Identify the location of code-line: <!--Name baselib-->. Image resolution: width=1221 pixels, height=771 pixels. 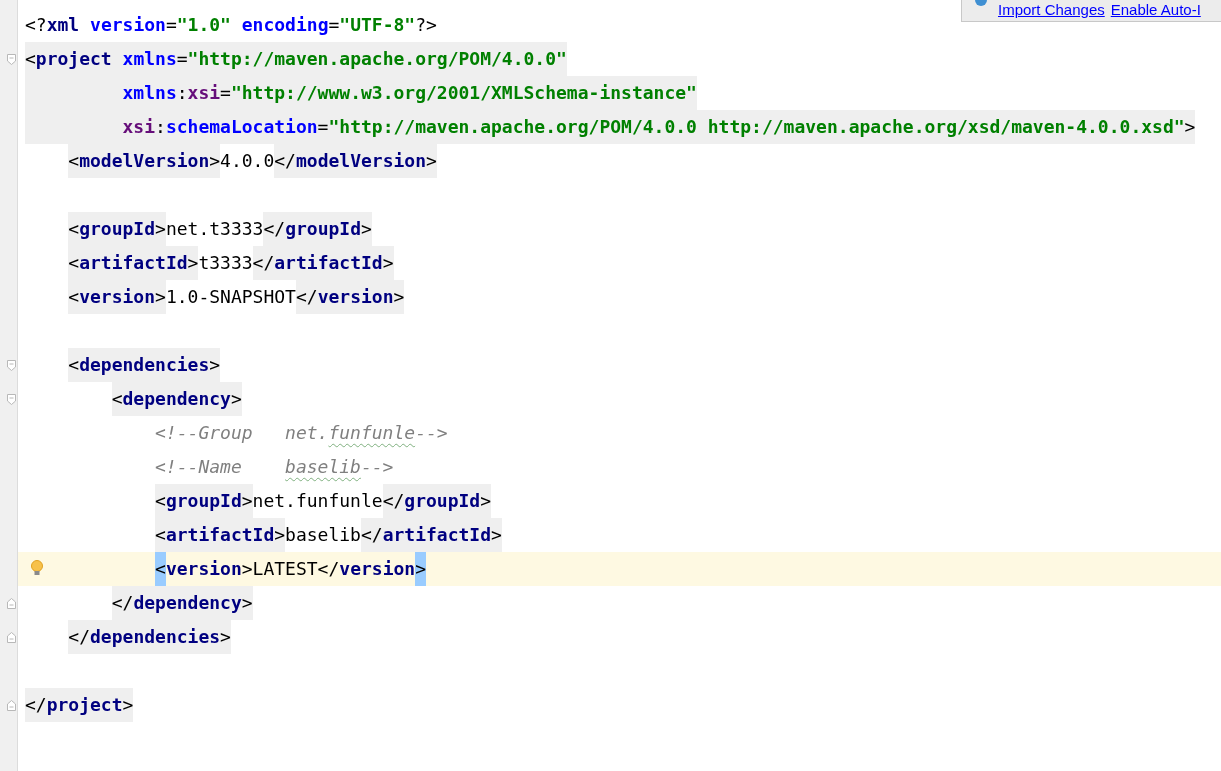
(274, 467).